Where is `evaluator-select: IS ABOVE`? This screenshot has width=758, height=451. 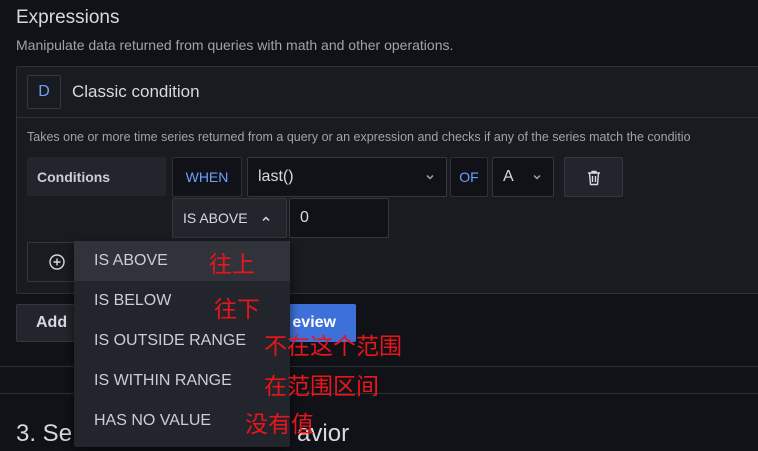 evaluator-select: IS ABOVE is located at coordinates (229, 218).